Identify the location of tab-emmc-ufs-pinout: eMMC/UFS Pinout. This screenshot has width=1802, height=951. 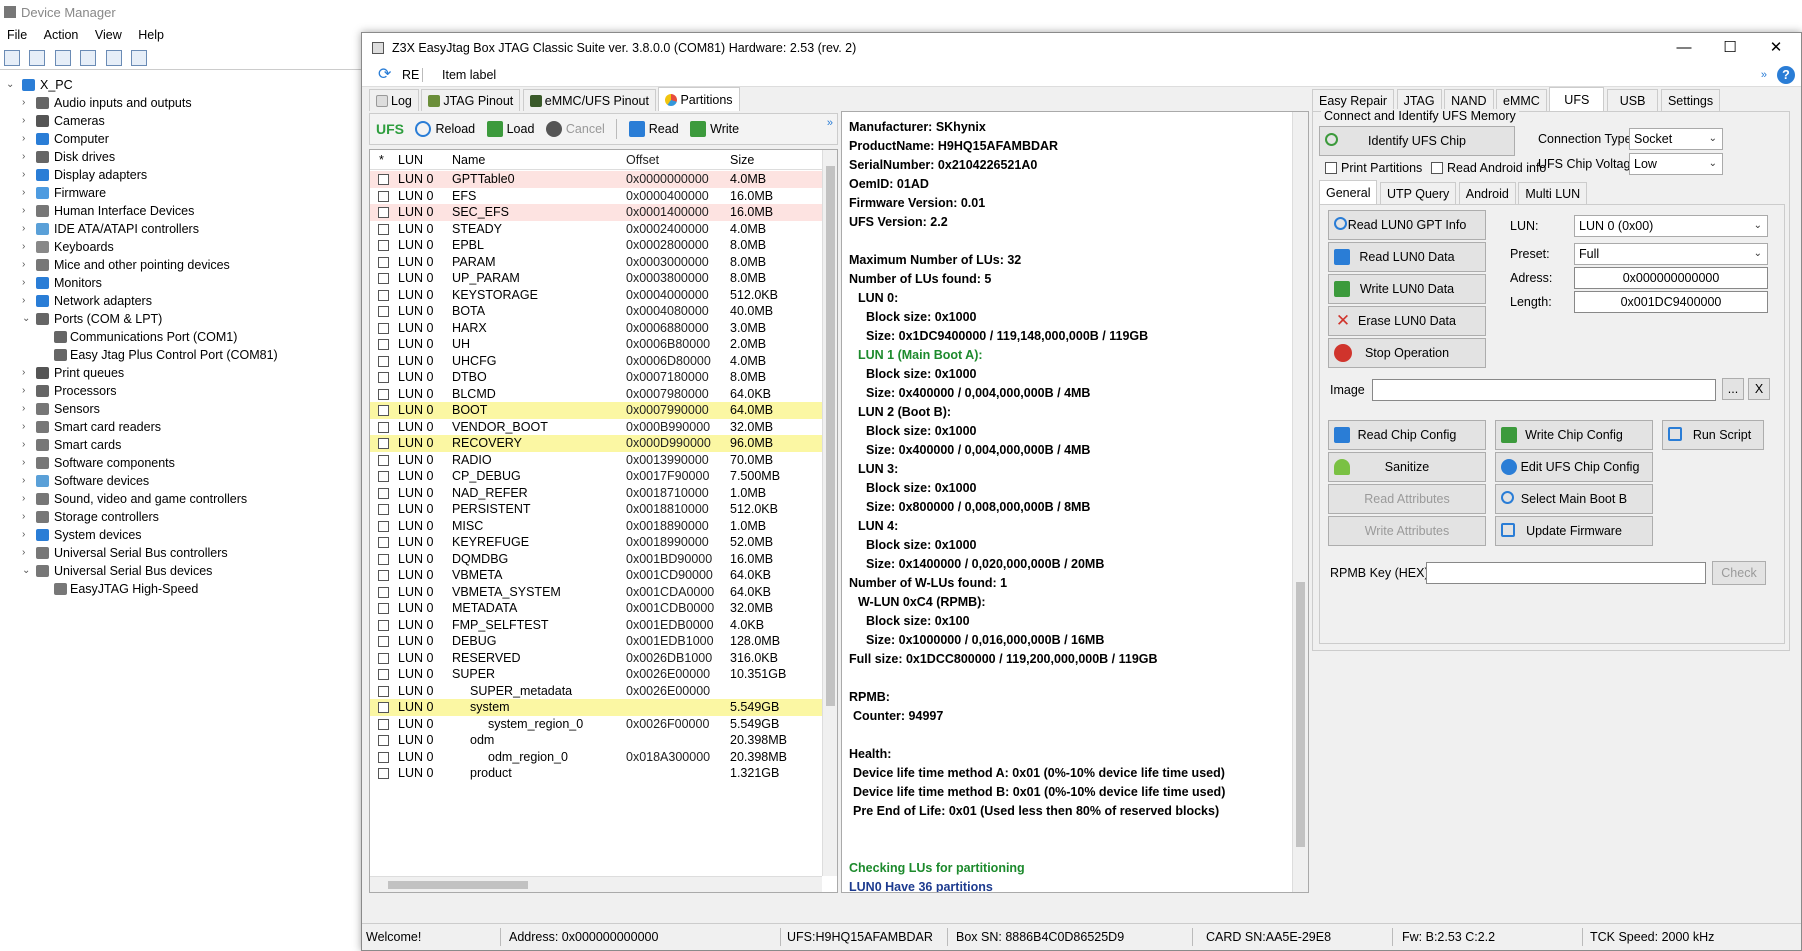
(589, 100).